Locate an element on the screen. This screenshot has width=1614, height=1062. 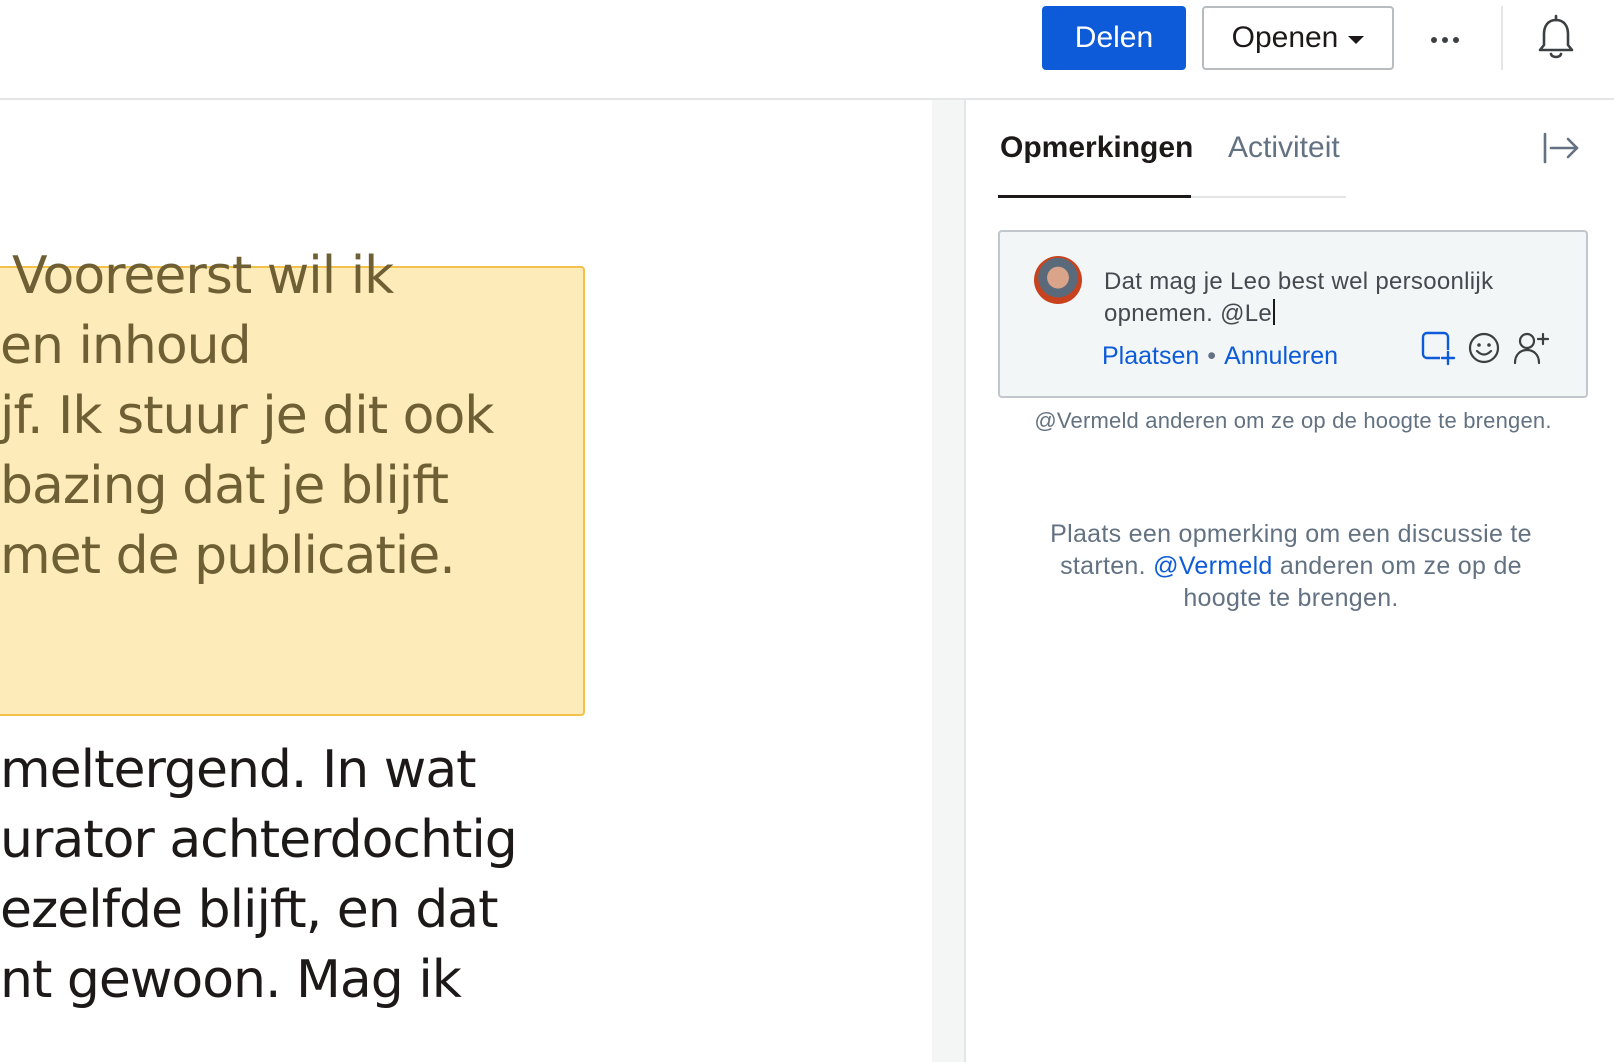
tab-bar-divider is located at coordinates (1268, 197).